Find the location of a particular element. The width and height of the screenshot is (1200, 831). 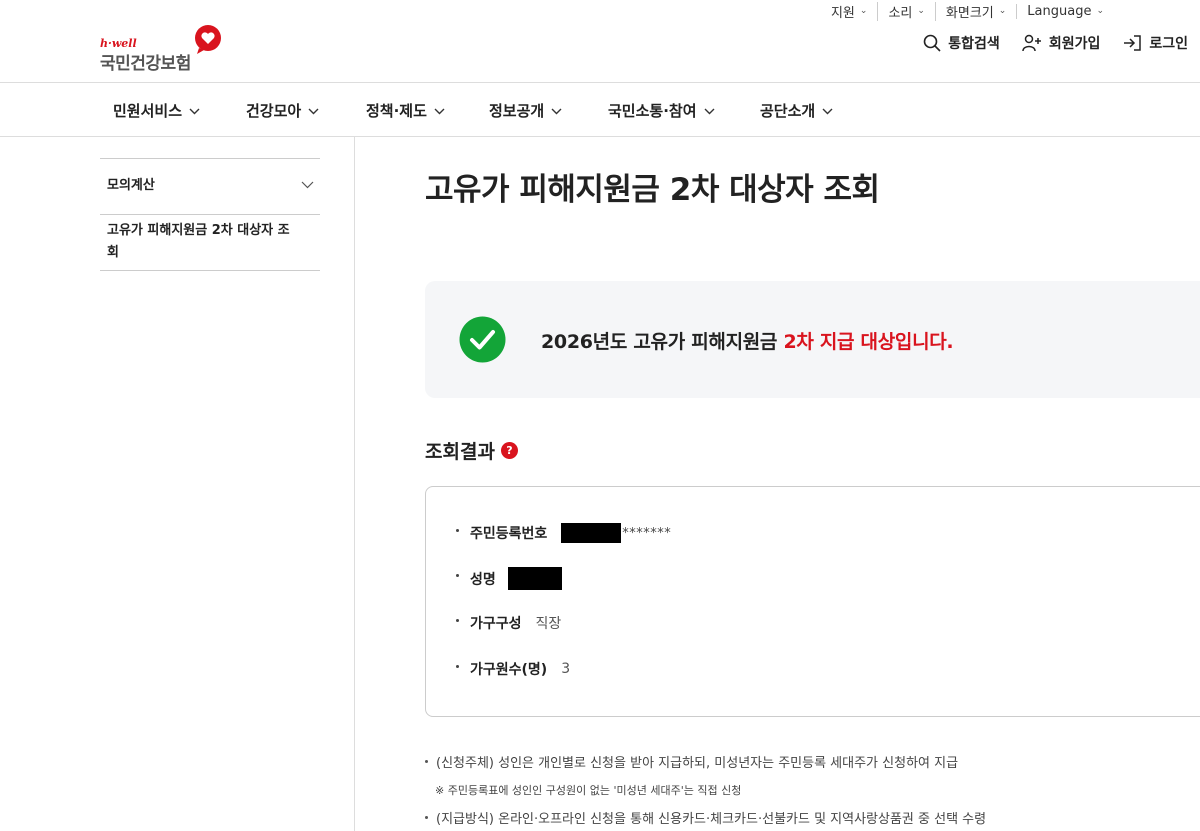

help-icon: ? is located at coordinates (509, 450).